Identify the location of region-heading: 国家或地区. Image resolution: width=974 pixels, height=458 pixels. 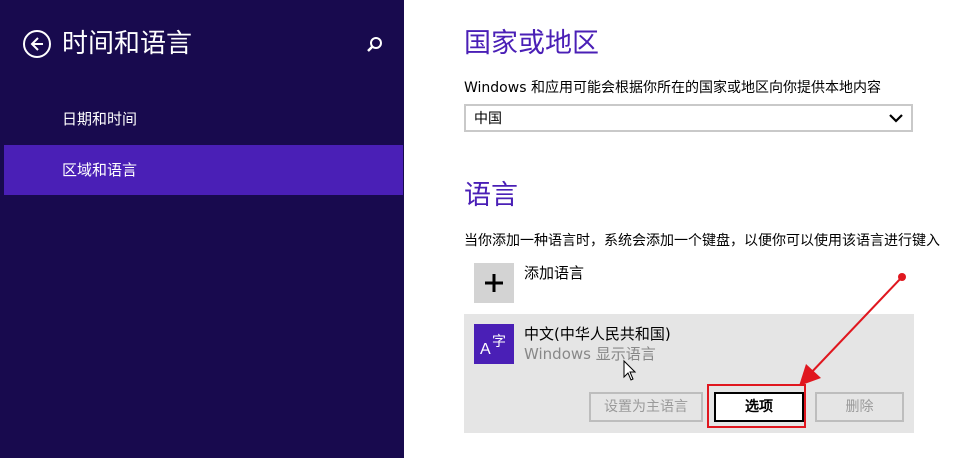
(531, 43).